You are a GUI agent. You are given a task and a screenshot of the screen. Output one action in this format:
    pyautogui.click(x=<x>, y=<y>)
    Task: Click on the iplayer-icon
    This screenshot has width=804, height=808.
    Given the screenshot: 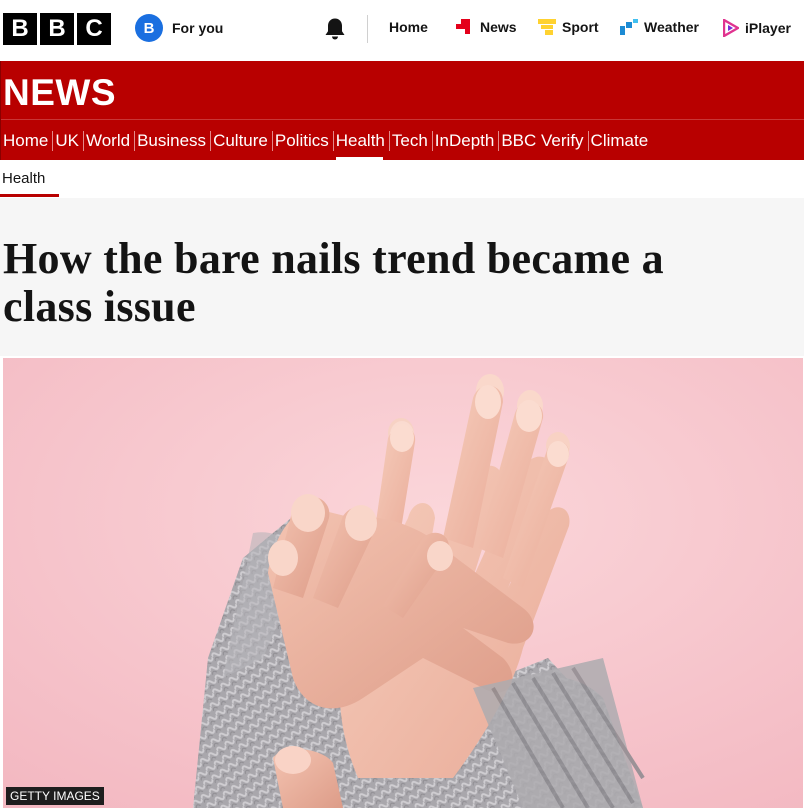 What is the action you would take?
    pyautogui.click(x=731, y=28)
    